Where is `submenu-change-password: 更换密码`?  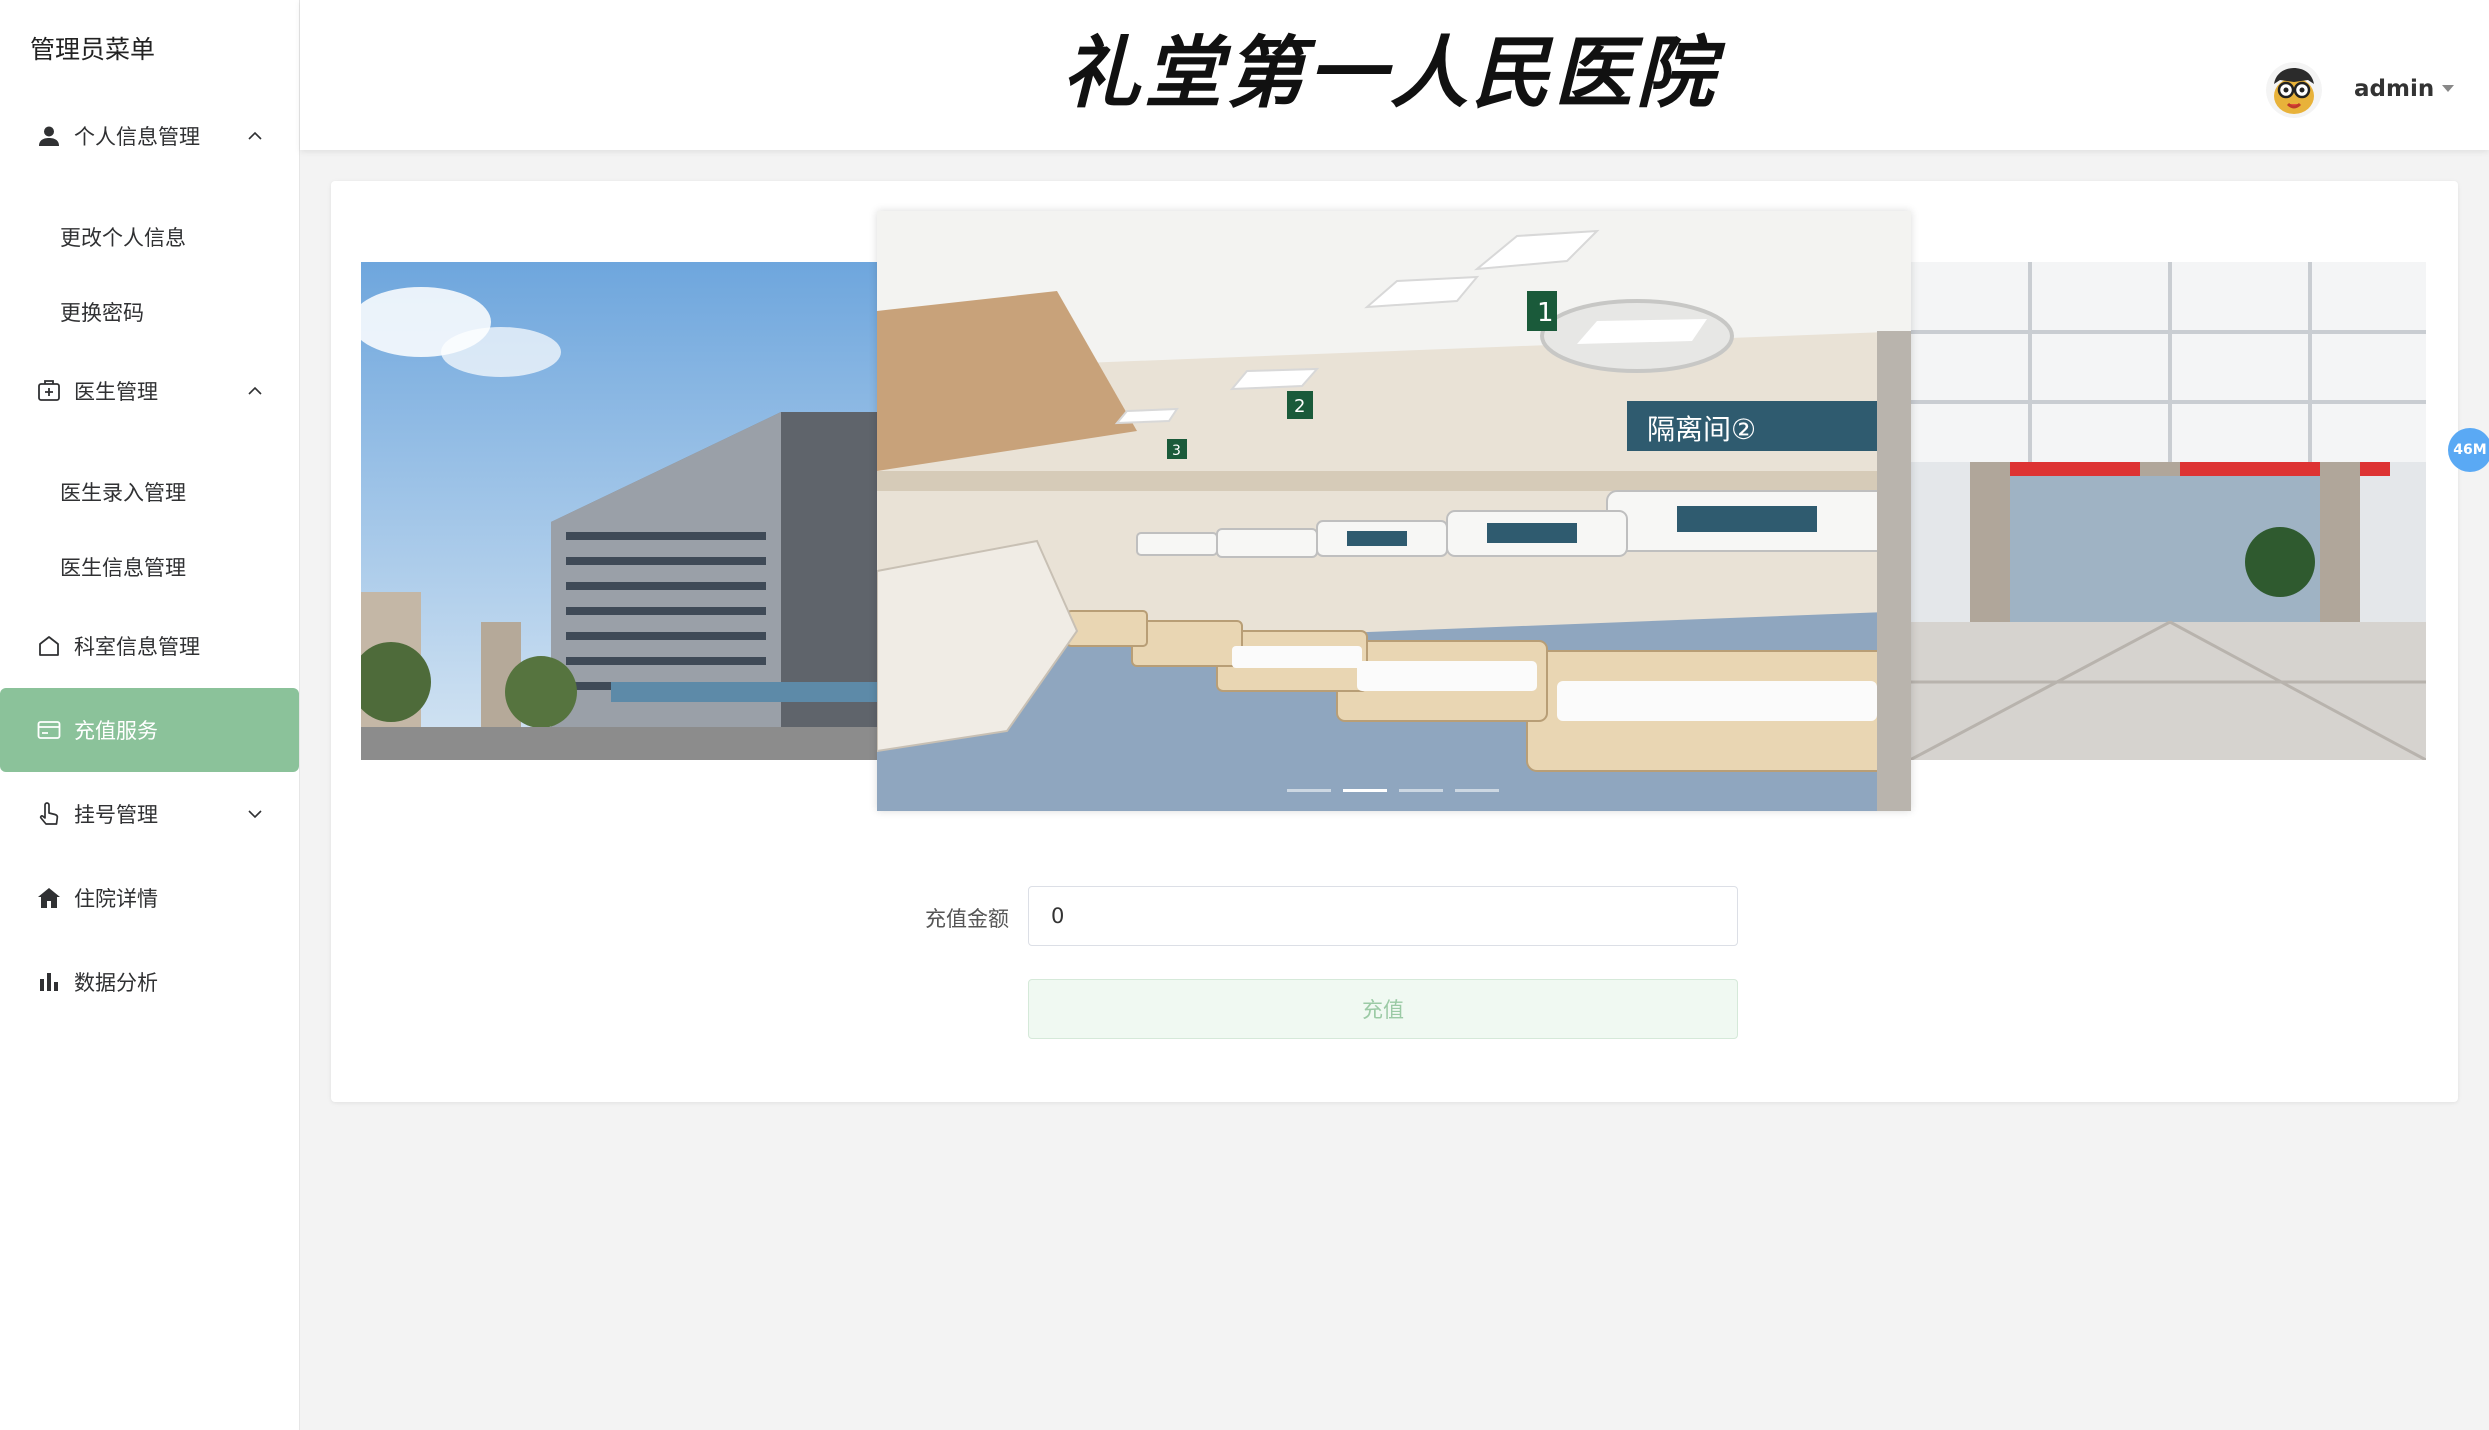 submenu-change-password: 更换密码 is located at coordinates (149, 312).